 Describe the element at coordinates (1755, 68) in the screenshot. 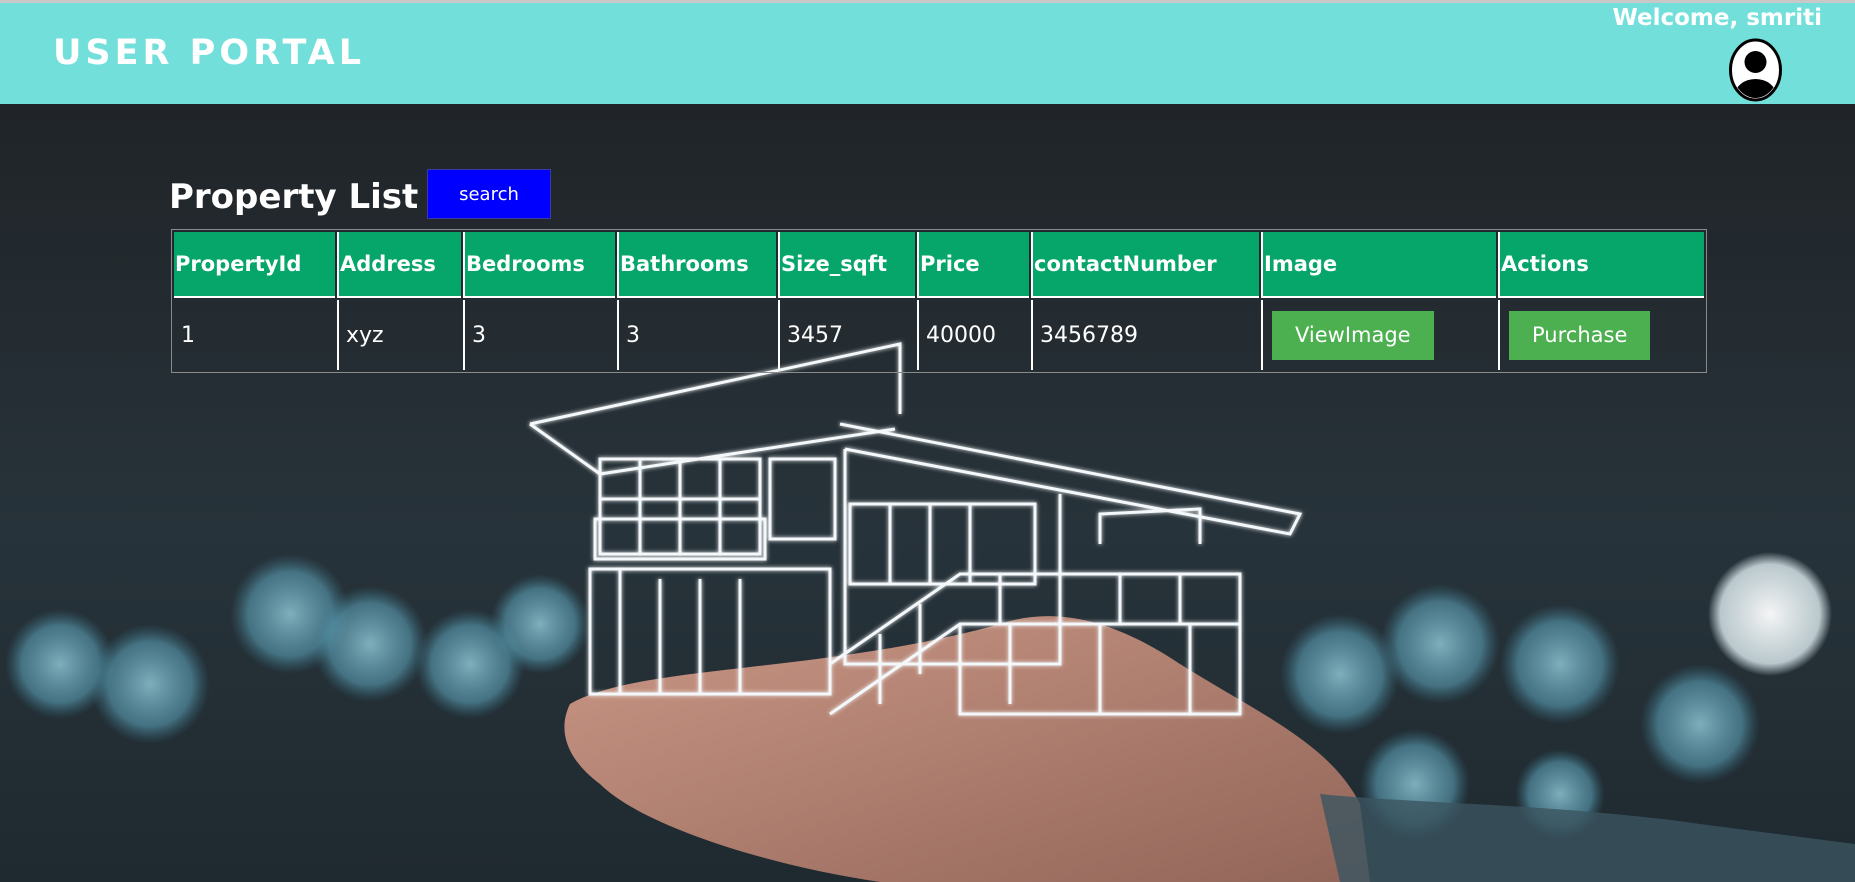

I see `user-avatar-icon` at that location.